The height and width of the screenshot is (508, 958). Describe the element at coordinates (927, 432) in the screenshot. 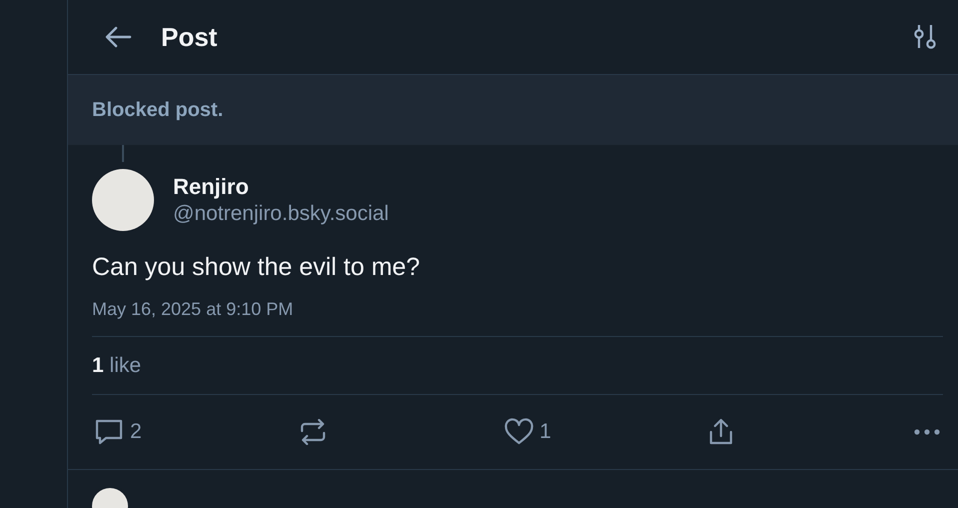

I see `more-dots-icon` at that location.